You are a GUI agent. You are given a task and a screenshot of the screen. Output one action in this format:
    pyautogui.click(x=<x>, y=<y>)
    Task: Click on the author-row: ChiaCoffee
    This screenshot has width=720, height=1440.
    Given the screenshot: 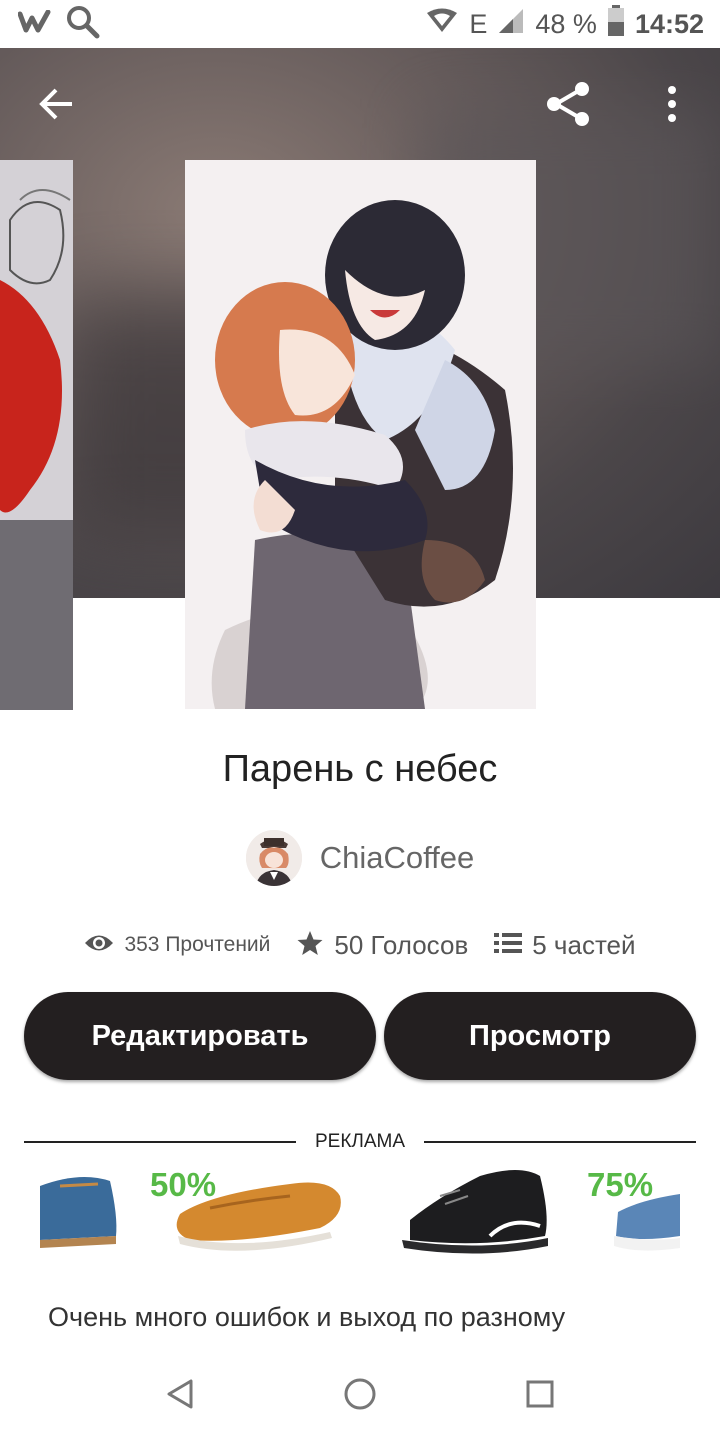 What is the action you would take?
    pyautogui.click(x=360, y=858)
    